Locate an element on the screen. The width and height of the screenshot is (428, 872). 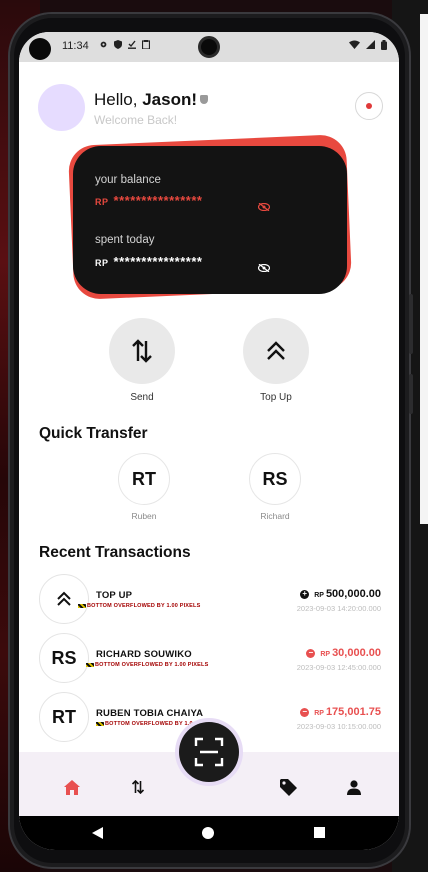
verified-icon is located at coordinates (204, 99).